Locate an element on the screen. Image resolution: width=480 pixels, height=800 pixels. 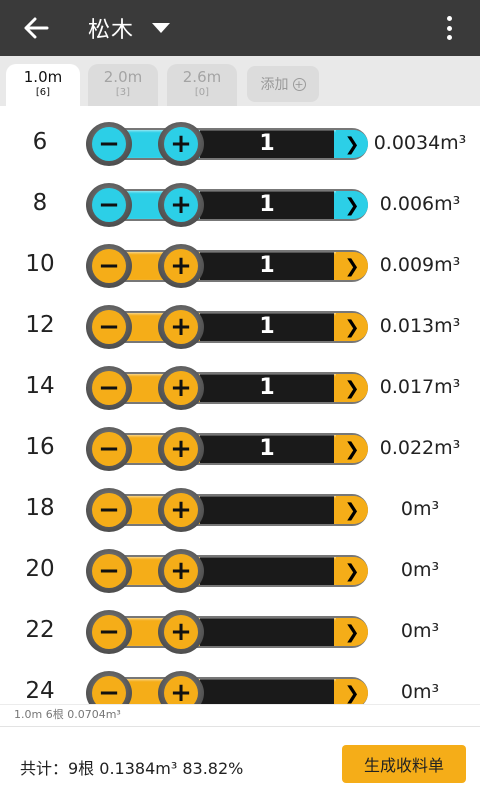
diameter-row: 8 1 ❯ − +0.006m³ is located at coordinates (240, 205).